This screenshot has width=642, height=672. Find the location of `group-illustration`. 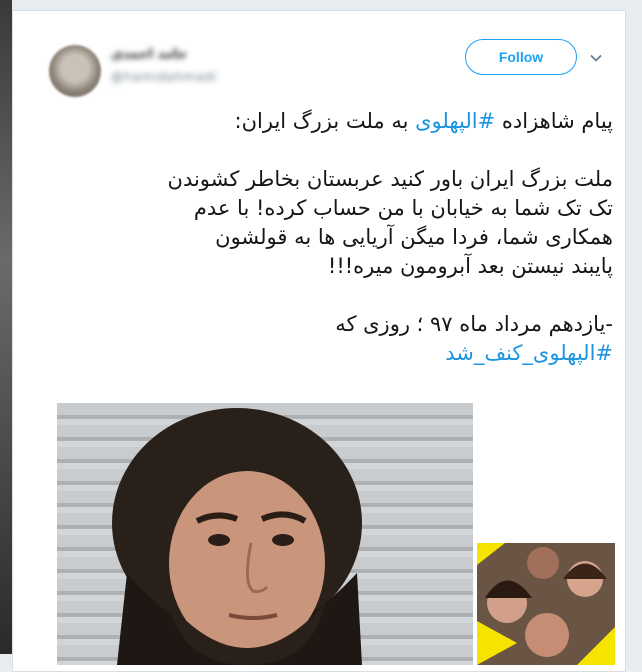

group-illustration is located at coordinates (546, 604).